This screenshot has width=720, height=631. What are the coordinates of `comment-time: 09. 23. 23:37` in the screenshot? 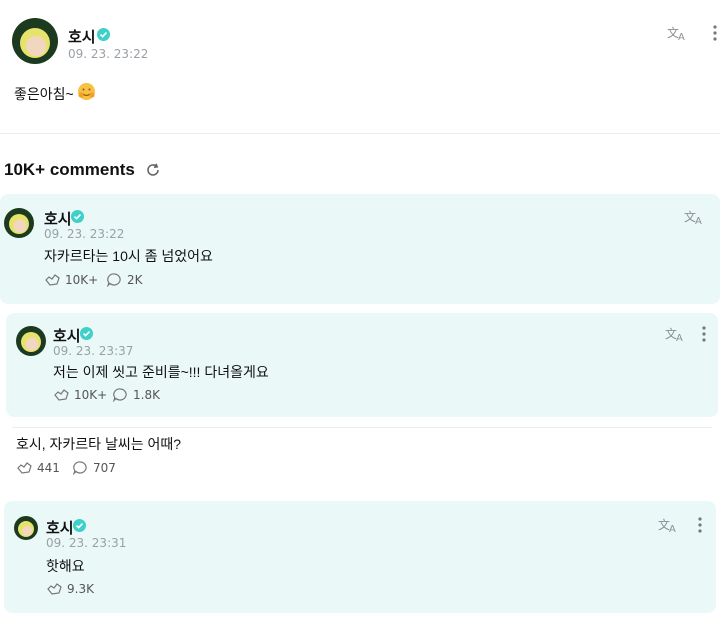 It's located at (93, 351).